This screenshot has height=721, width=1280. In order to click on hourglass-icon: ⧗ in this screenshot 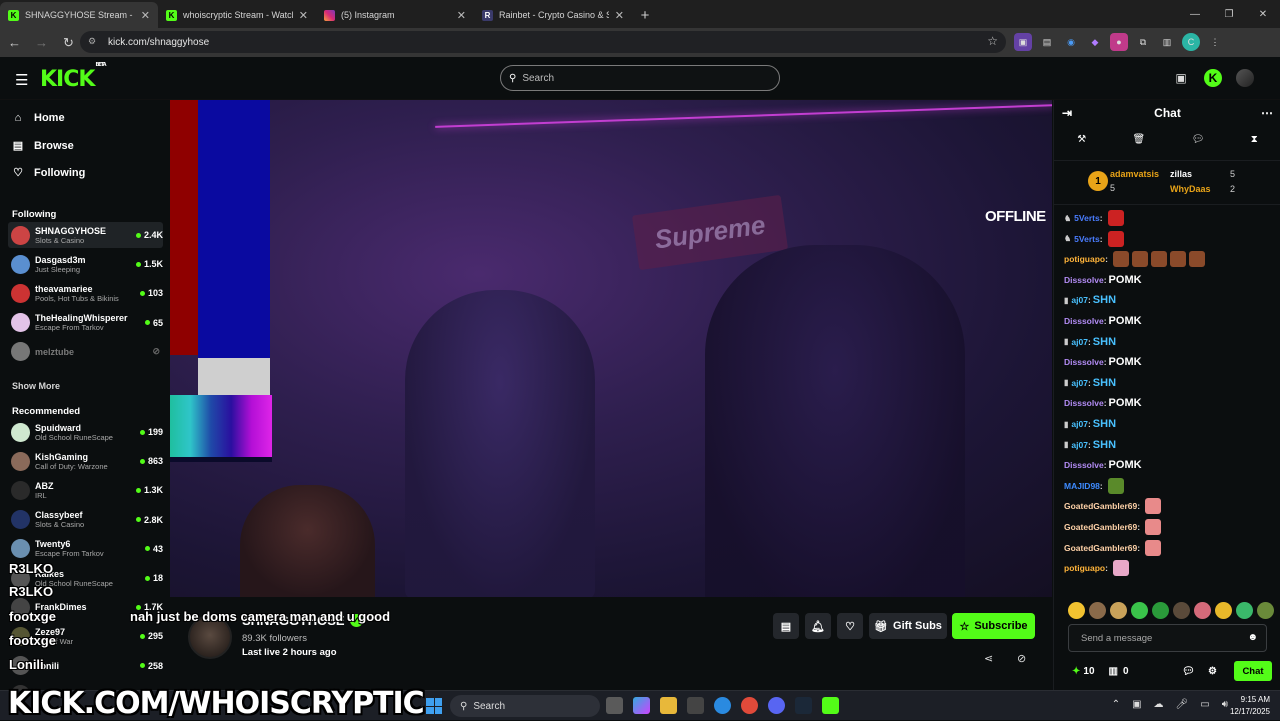, I will do `click(1254, 144)`.